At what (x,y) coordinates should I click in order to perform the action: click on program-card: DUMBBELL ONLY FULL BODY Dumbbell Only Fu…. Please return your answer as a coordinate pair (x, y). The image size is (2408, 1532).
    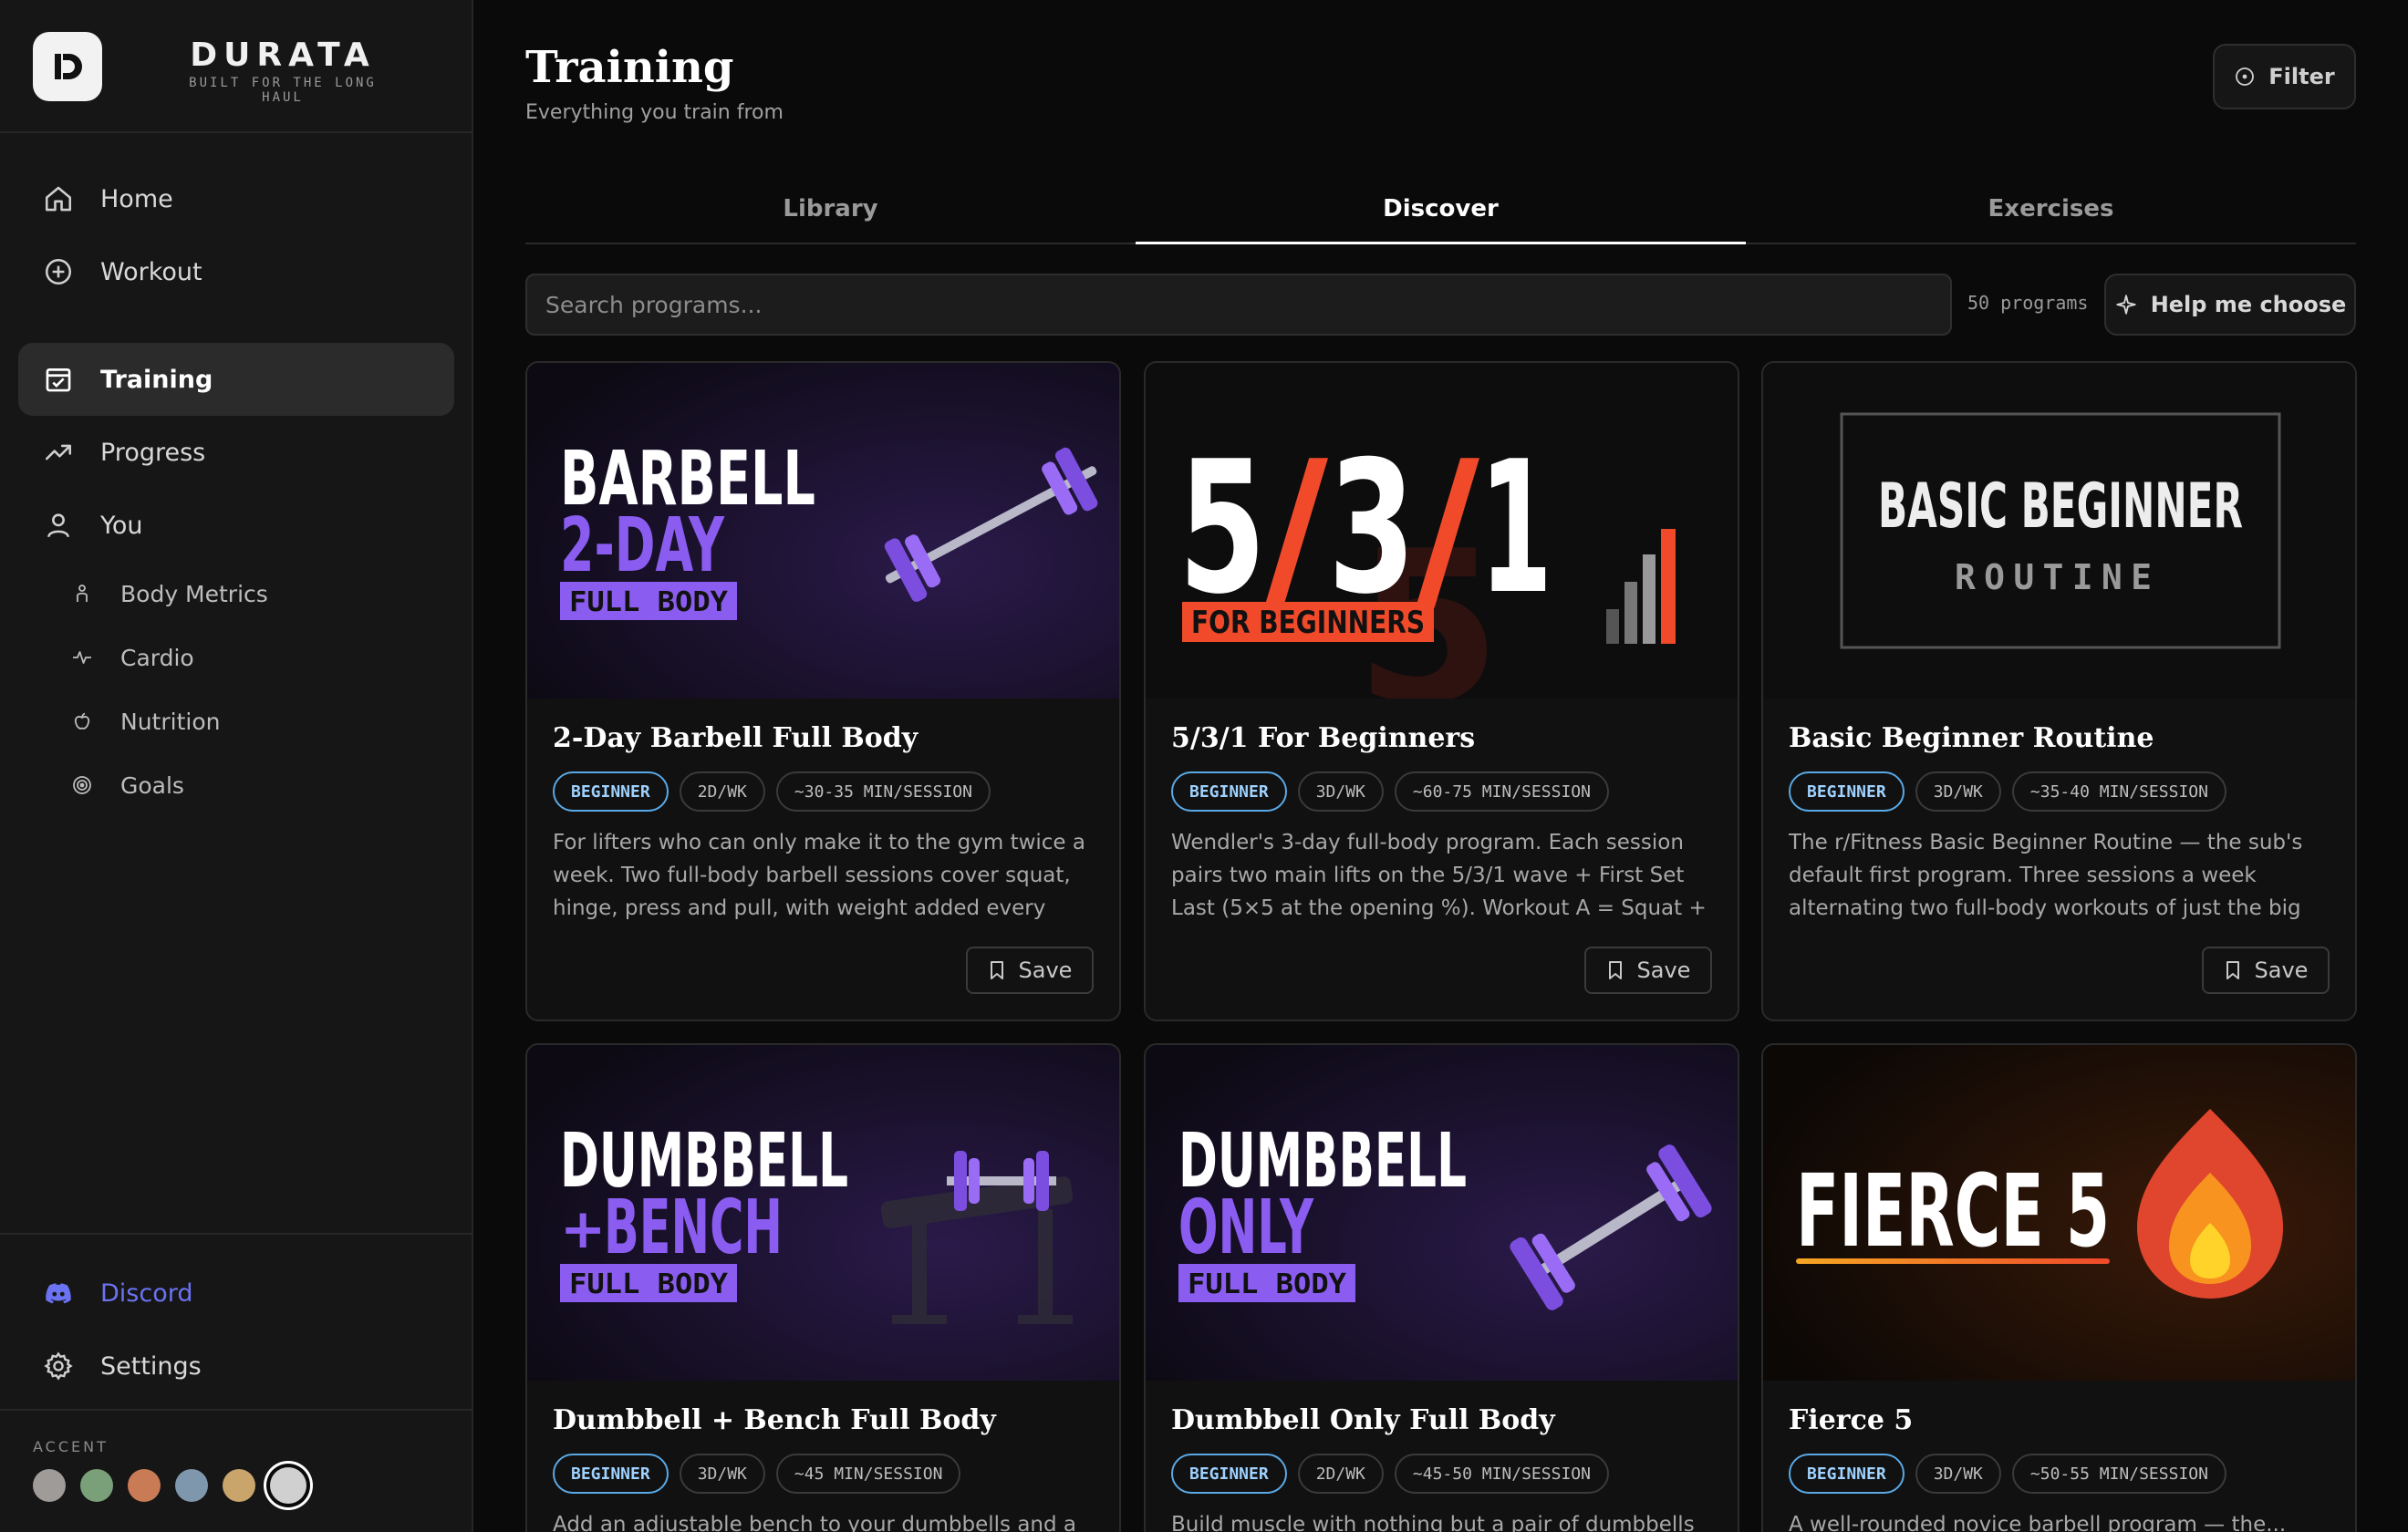
    Looking at the image, I should click on (1441, 1287).